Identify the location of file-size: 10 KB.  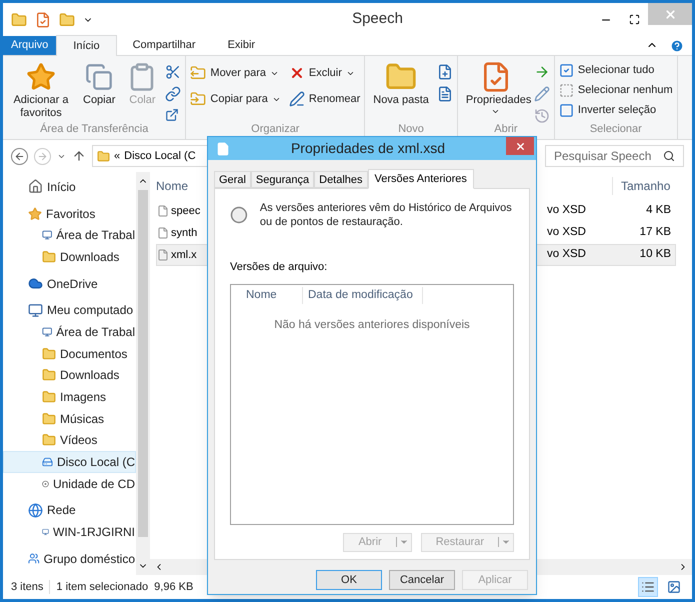
(655, 254).